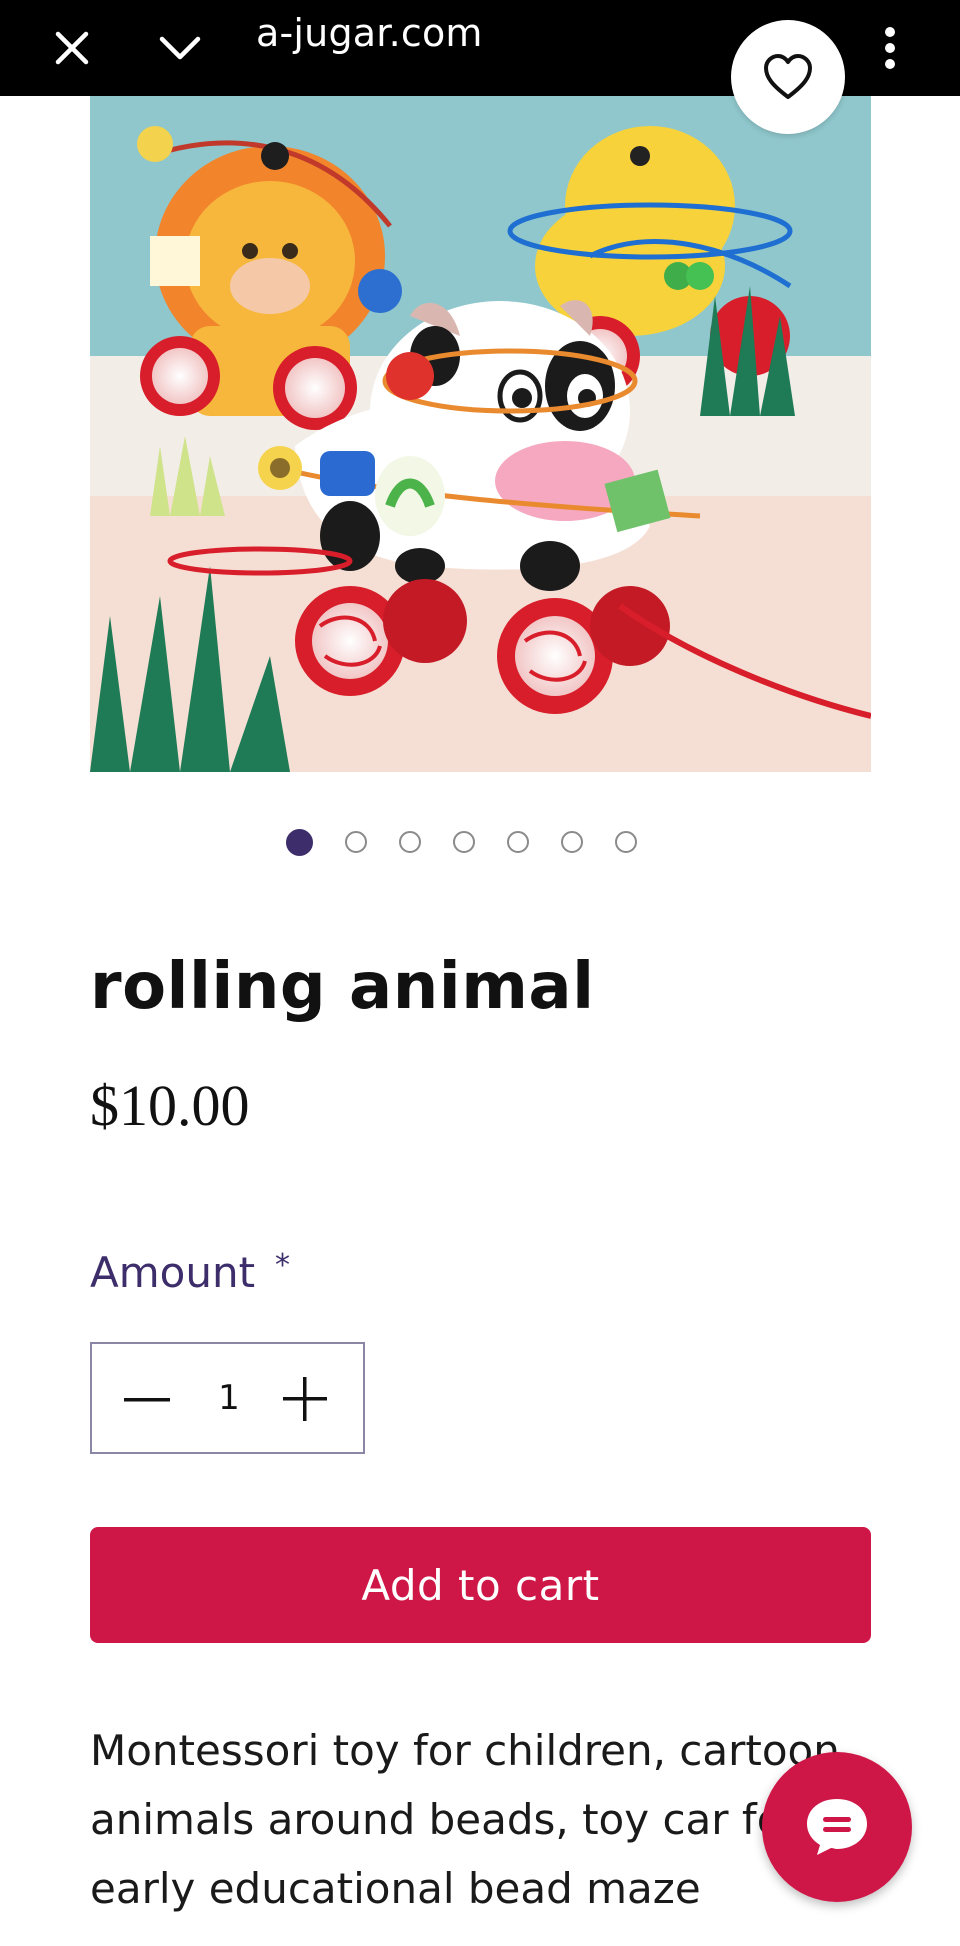 This screenshot has height=1946, width=960. Describe the element at coordinates (283, 1265) in the screenshot. I see `required-marker: *` at that location.